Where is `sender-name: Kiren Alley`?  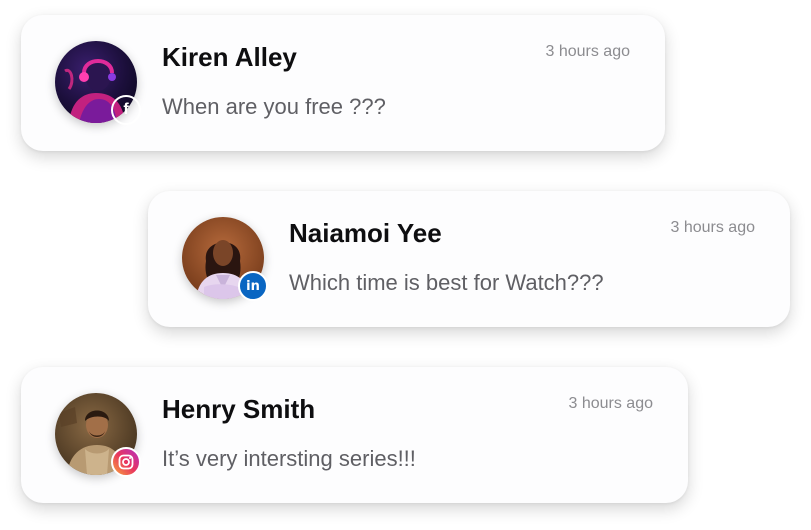 sender-name: Kiren Alley is located at coordinates (229, 57).